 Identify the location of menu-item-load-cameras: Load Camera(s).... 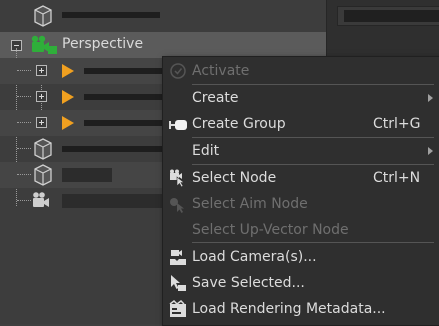
(301, 257).